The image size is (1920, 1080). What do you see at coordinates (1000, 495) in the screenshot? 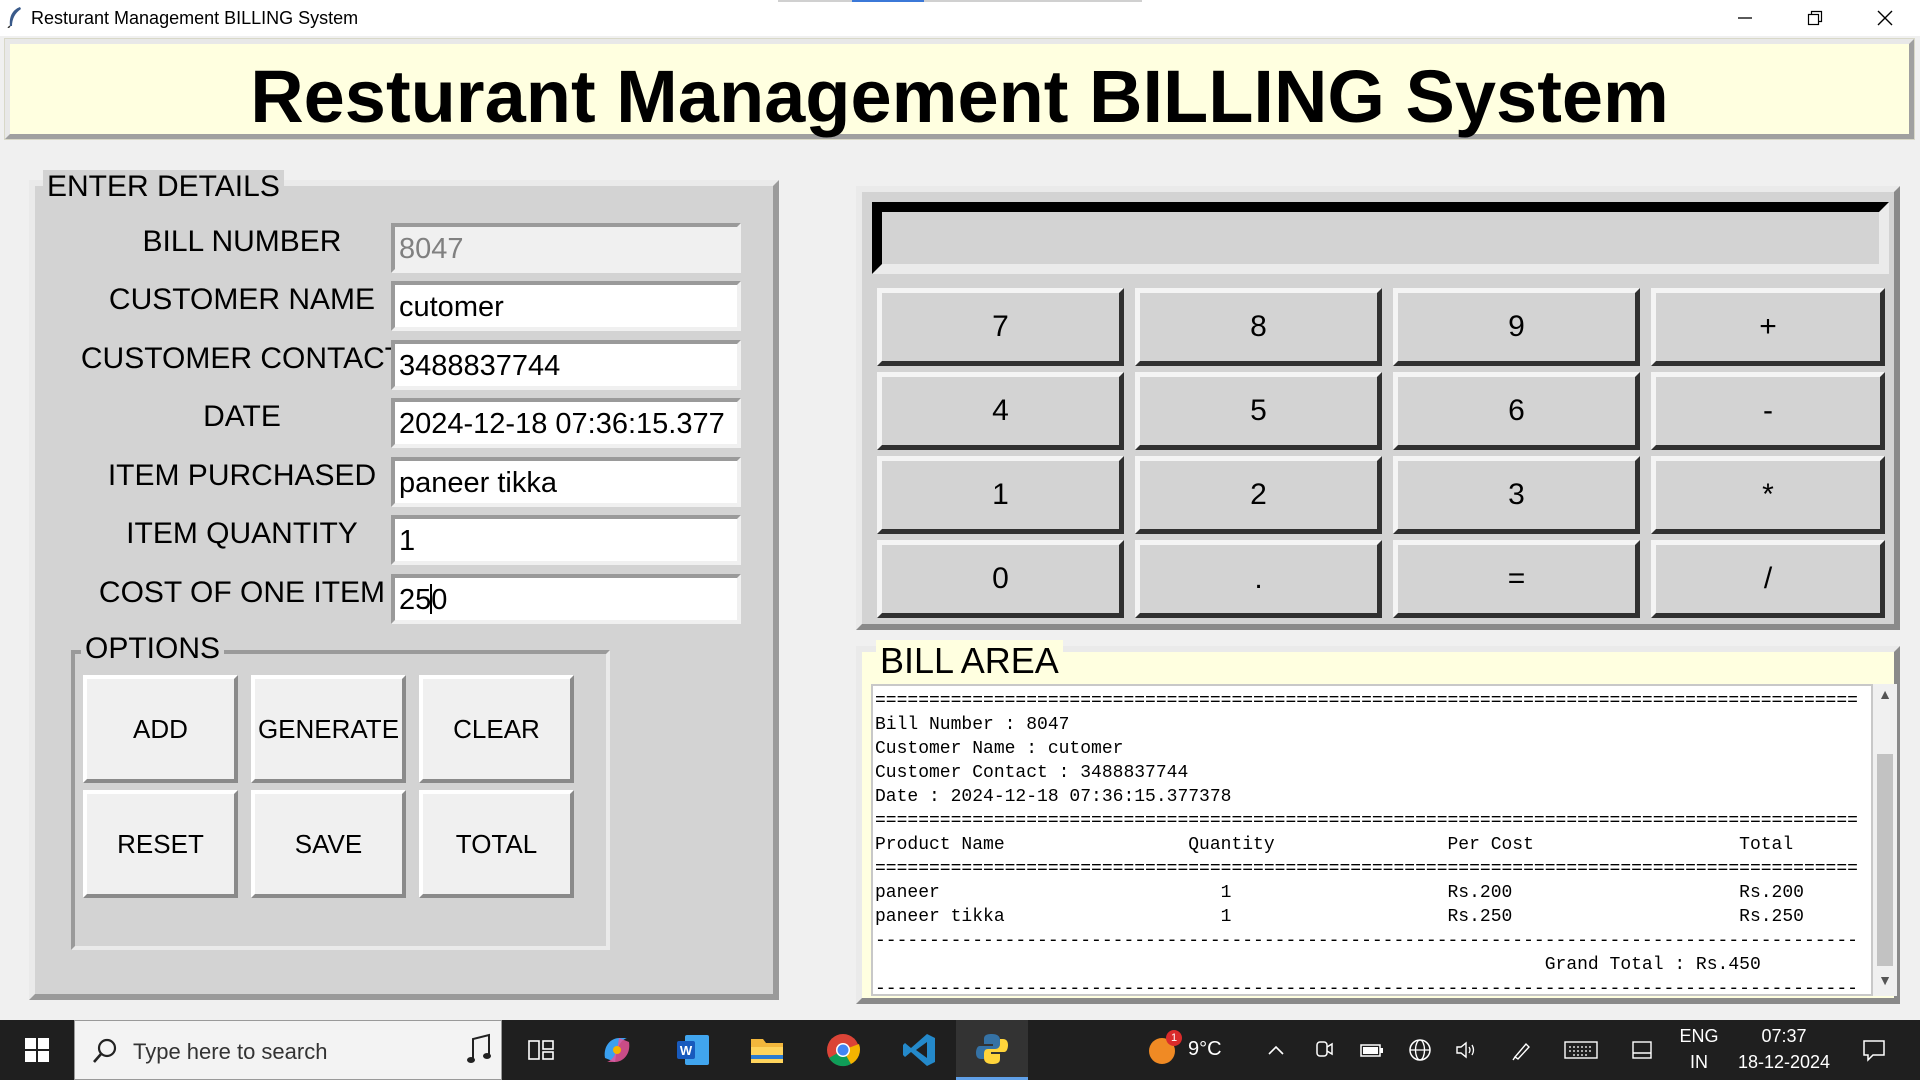
I see `calc-key-1: 1` at bounding box center [1000, 495].